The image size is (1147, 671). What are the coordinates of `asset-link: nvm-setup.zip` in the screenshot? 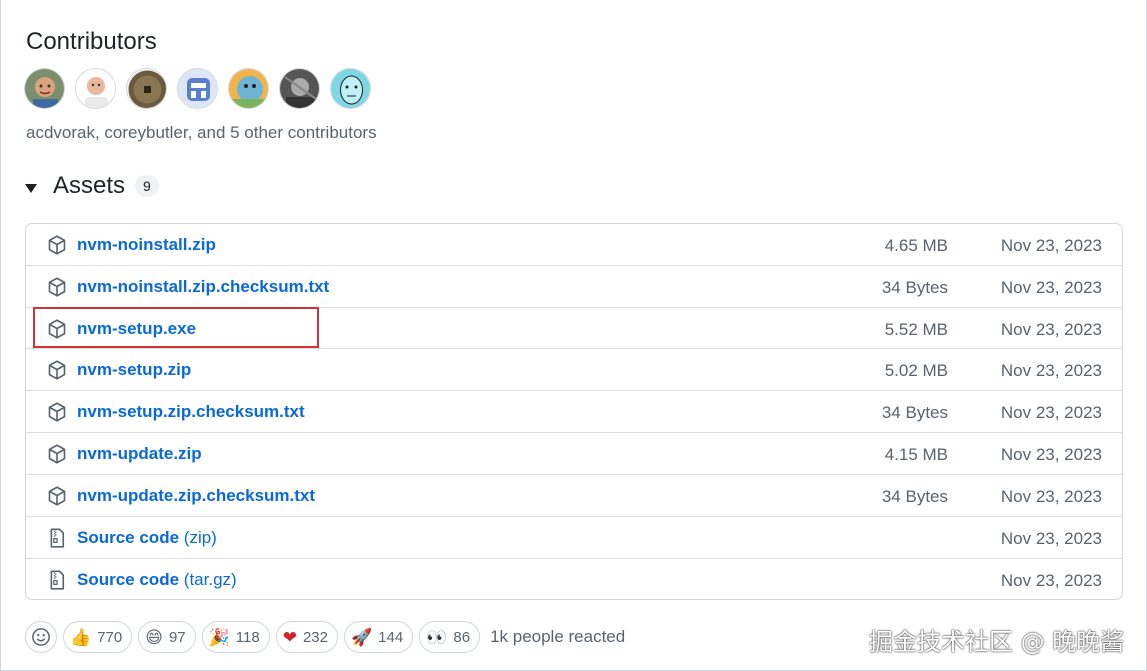 It's located at (134, 370).